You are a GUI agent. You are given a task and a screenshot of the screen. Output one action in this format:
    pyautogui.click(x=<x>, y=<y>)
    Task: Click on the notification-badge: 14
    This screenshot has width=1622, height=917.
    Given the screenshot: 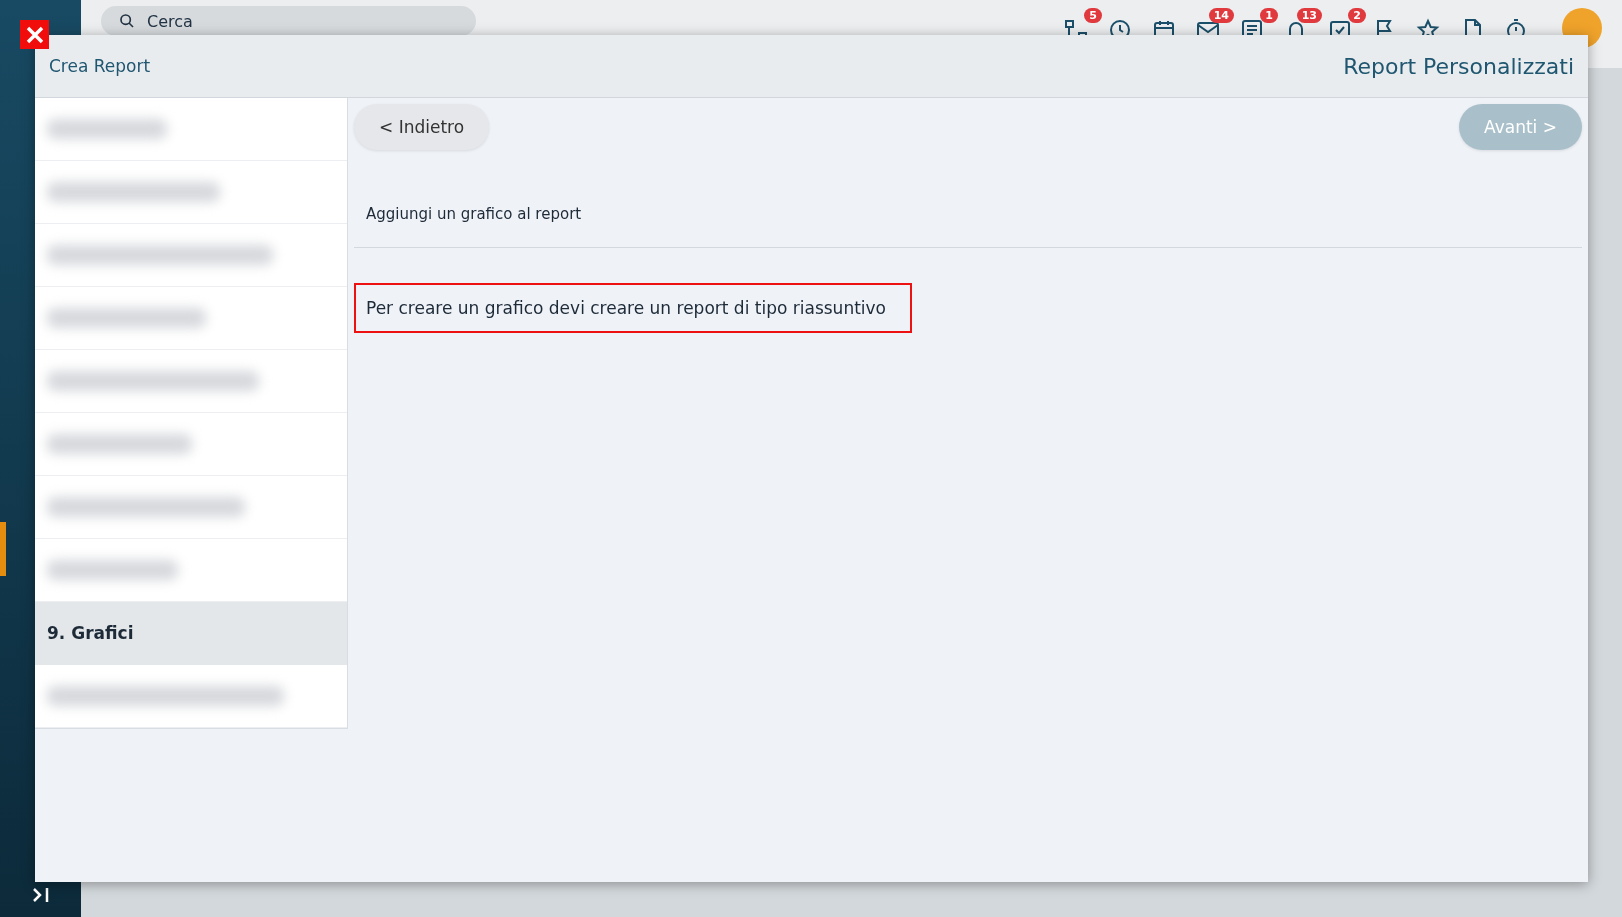 What is the action you would take?
    pyautogui.click(x=1221, y=15)
    